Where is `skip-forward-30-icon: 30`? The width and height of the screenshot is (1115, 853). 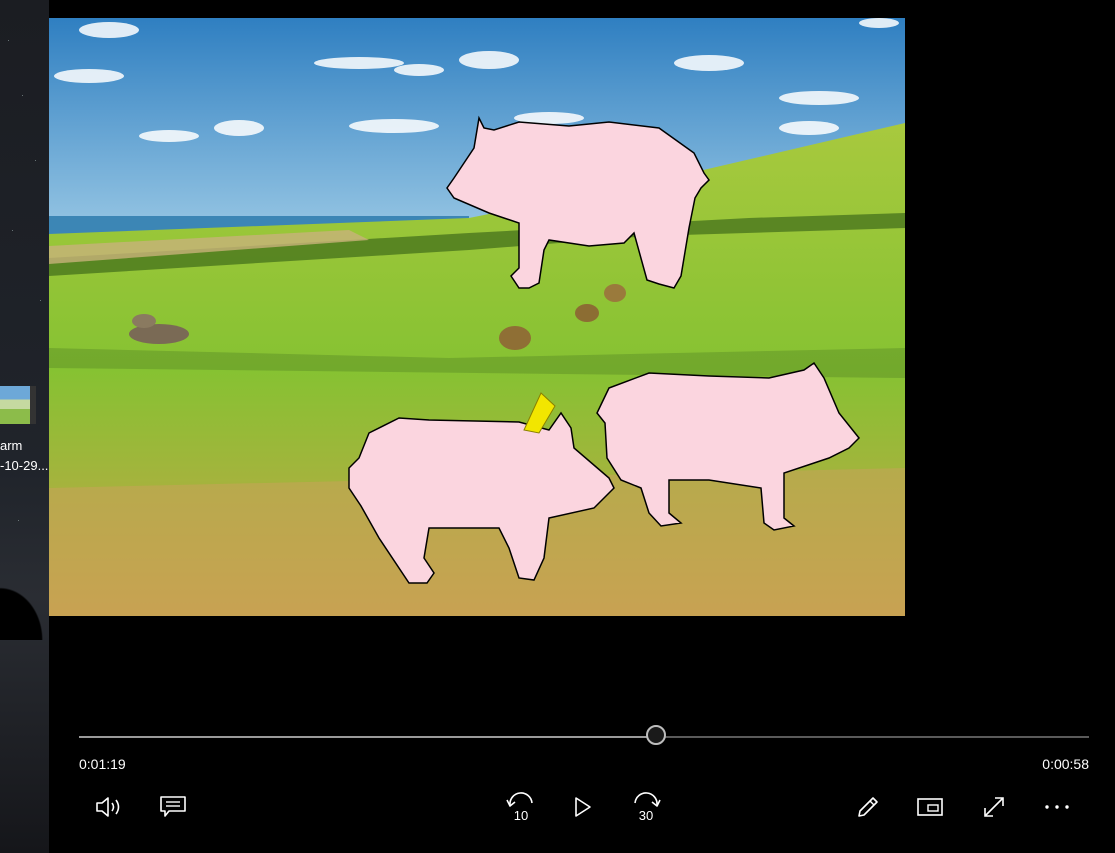
skip-forward-30-icon: 30 is located at coordinates (647, 807).